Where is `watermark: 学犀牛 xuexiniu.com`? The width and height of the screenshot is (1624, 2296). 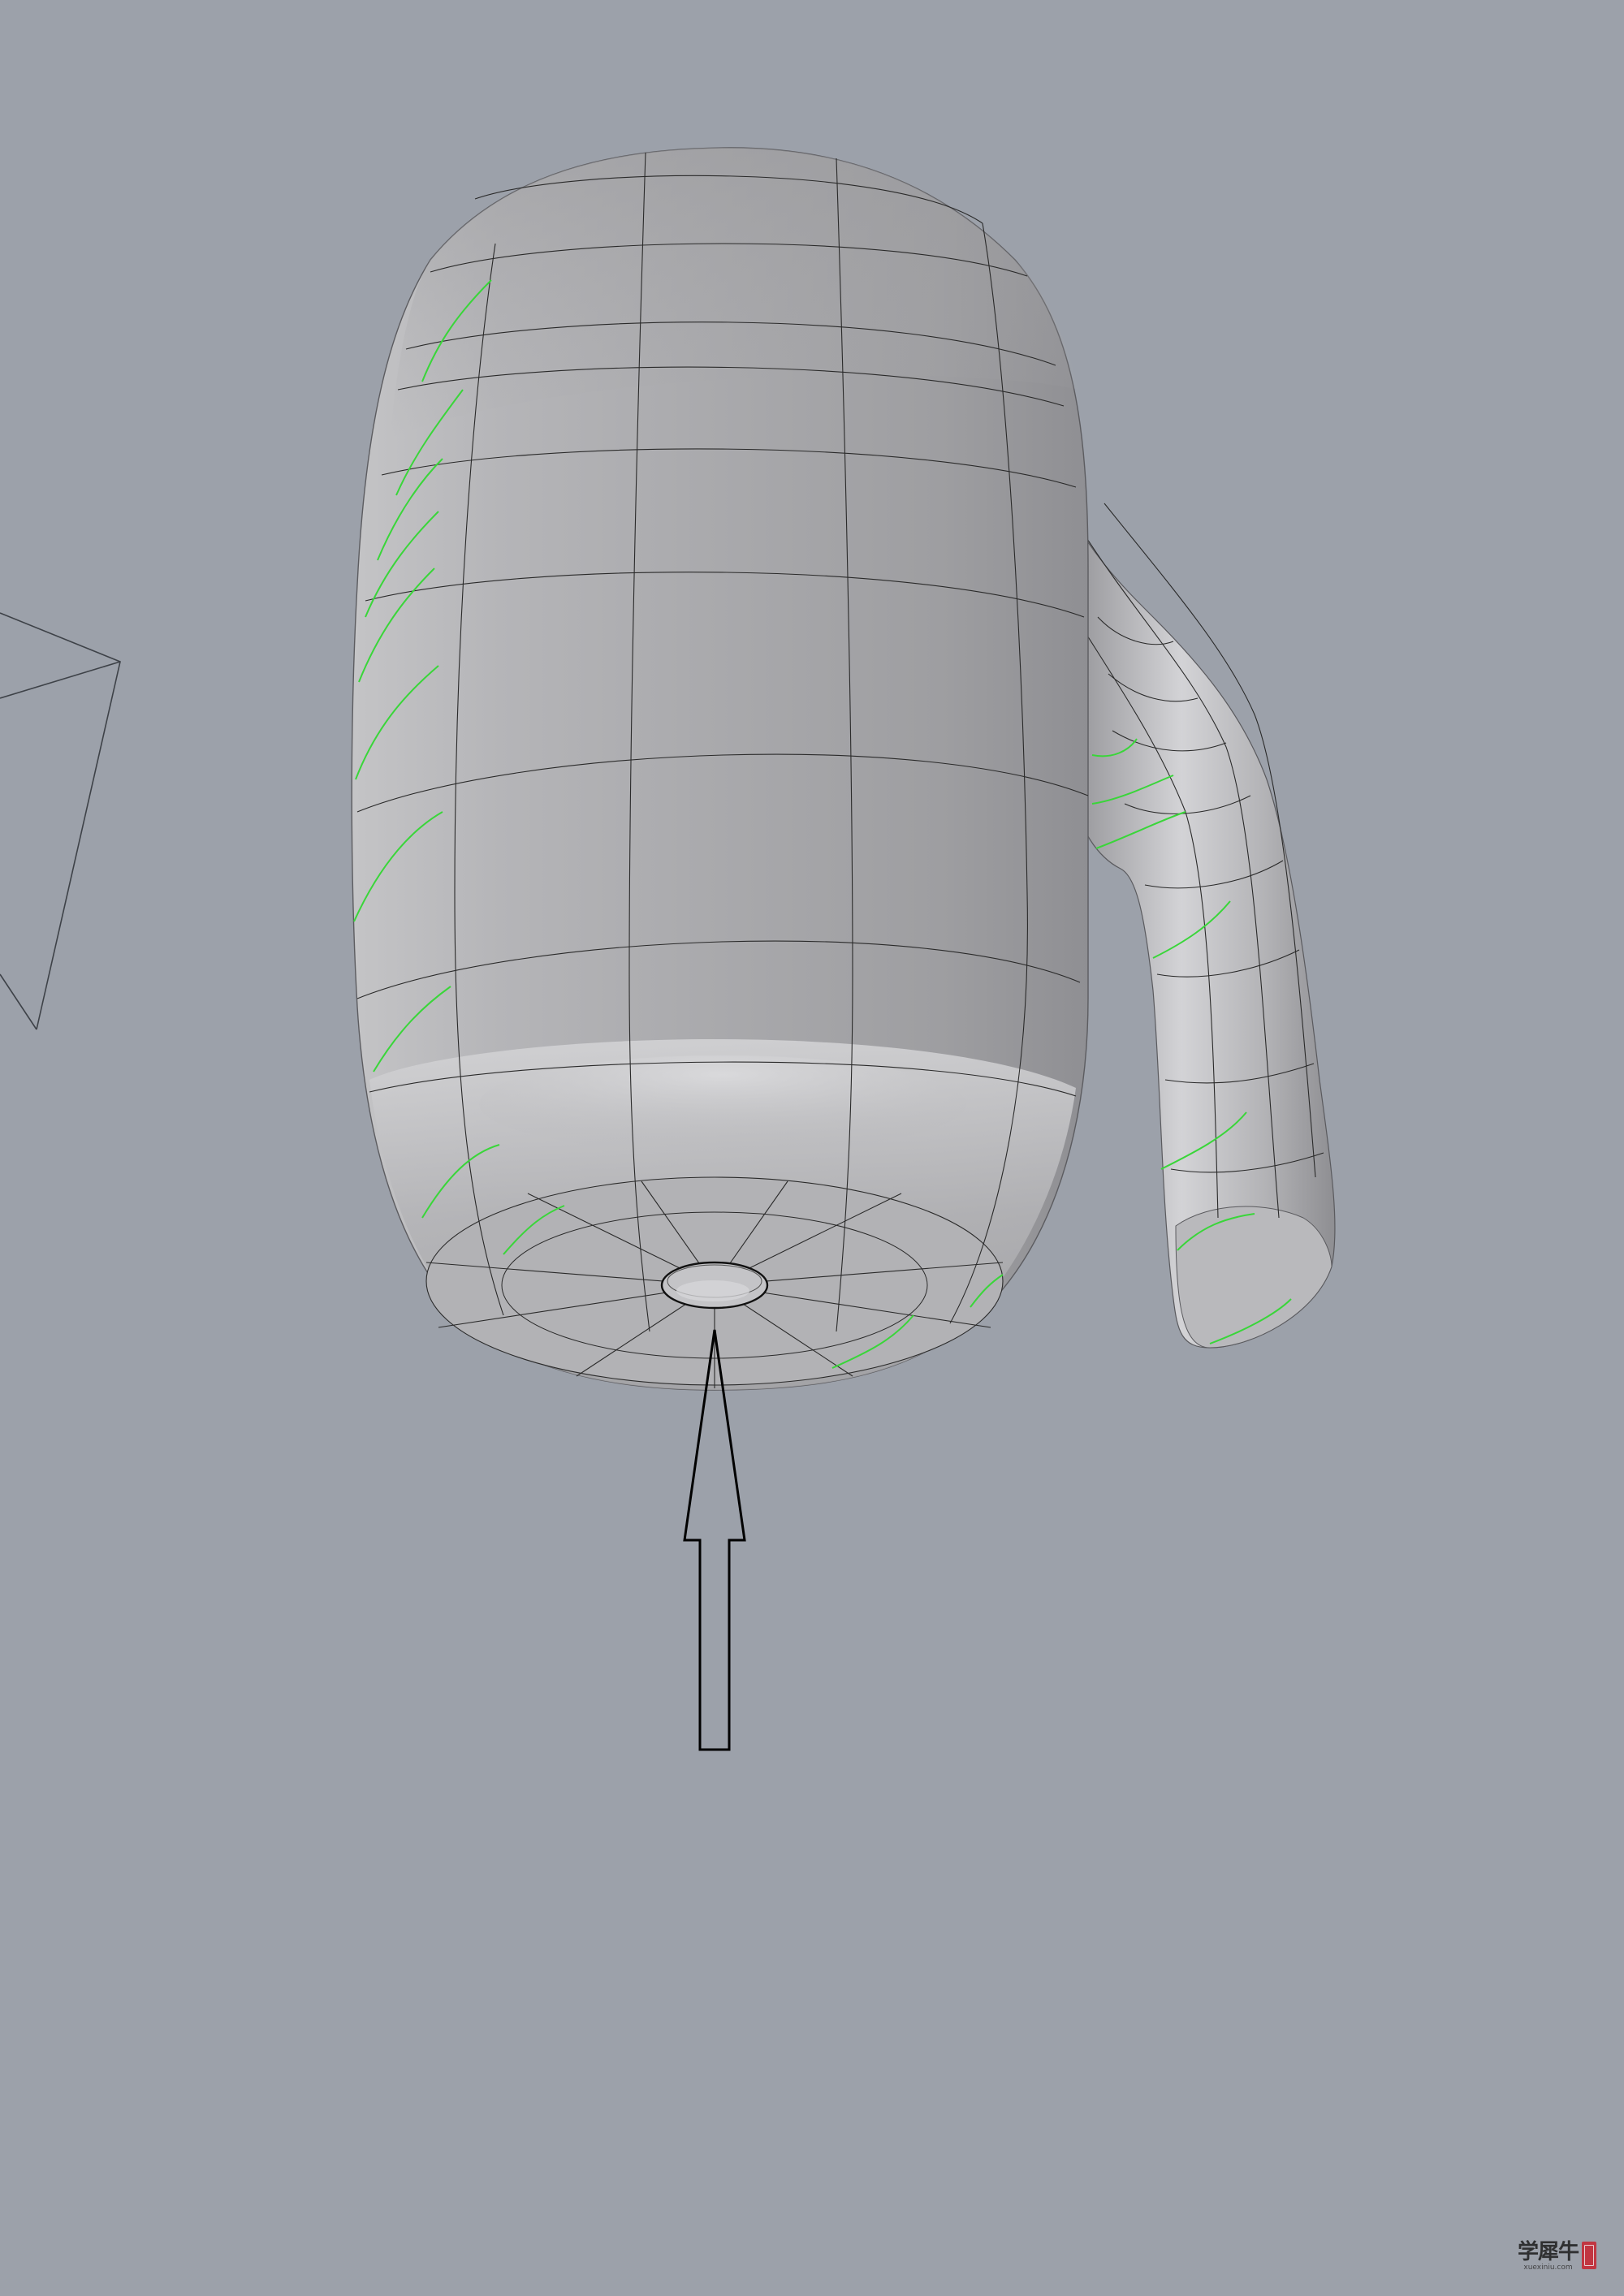
watermark: 学犀牛 xuexiniu.com is located at coordinates (1557, 2257).